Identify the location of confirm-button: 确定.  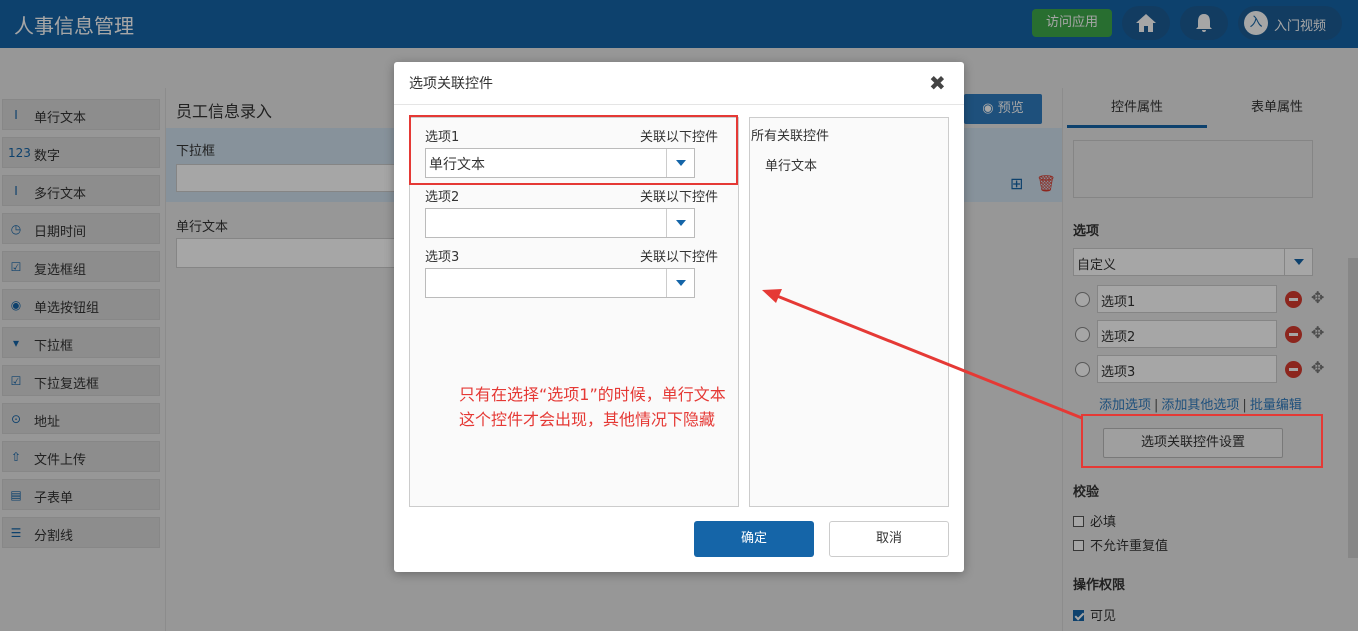
(754, 539).